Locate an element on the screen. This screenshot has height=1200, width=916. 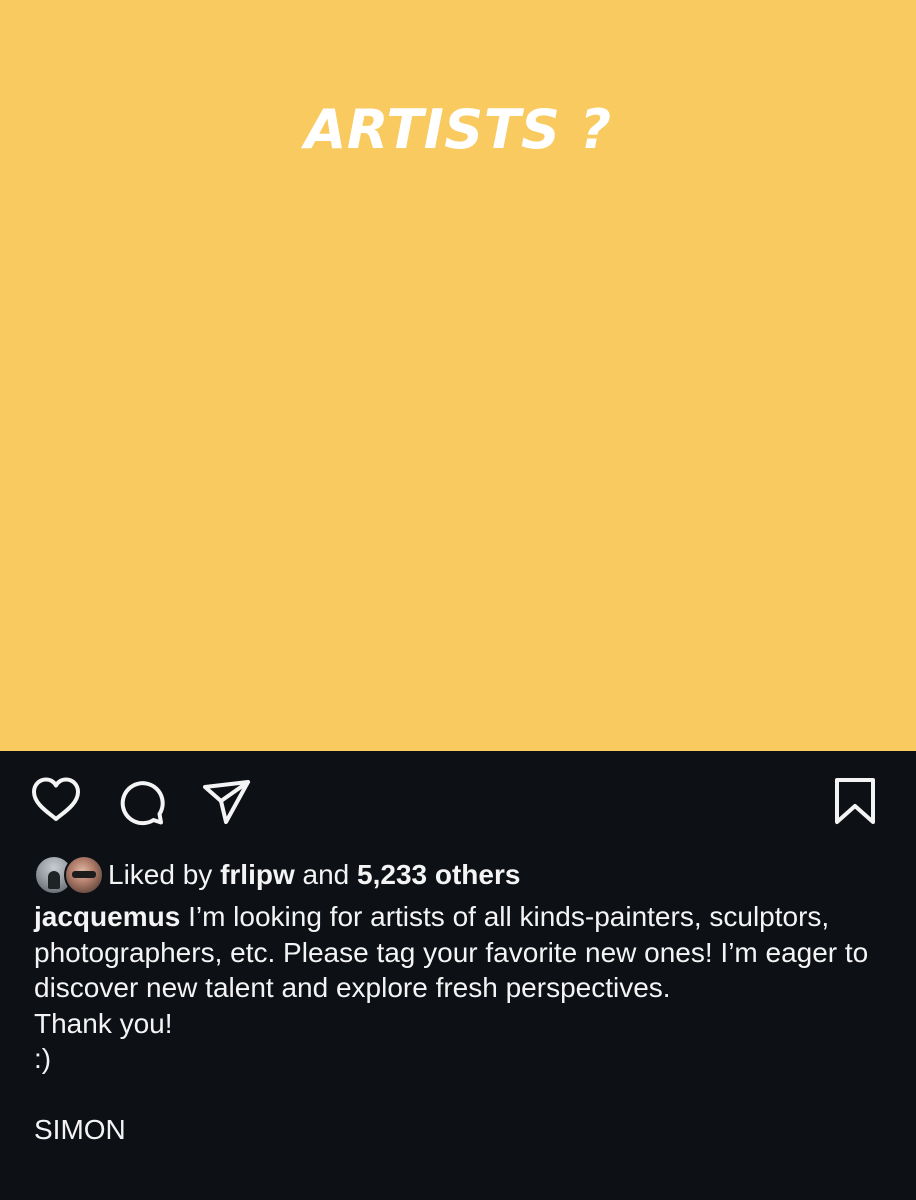
caption-author: jacquemus is located at coordinates (107, 916).